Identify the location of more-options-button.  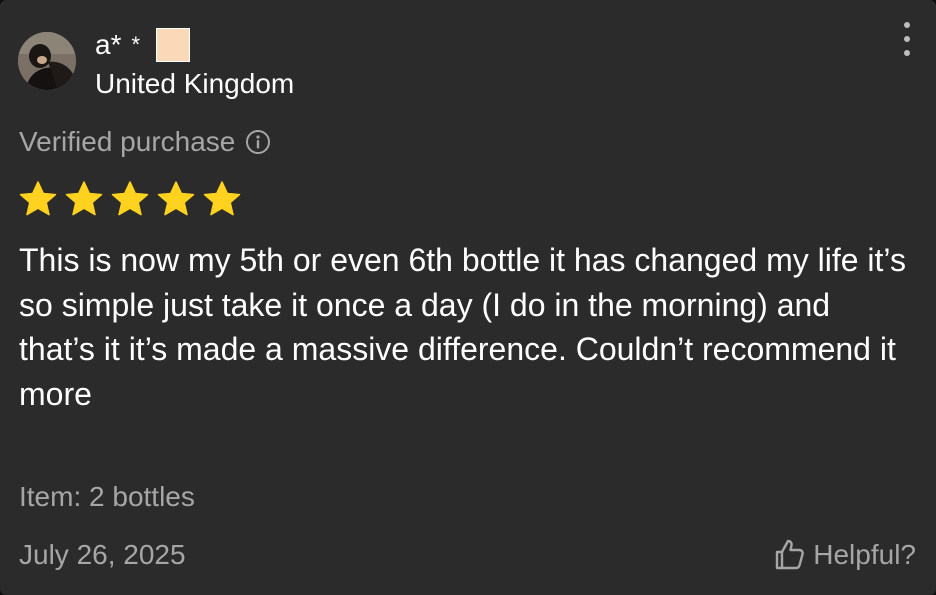
(907, 39).